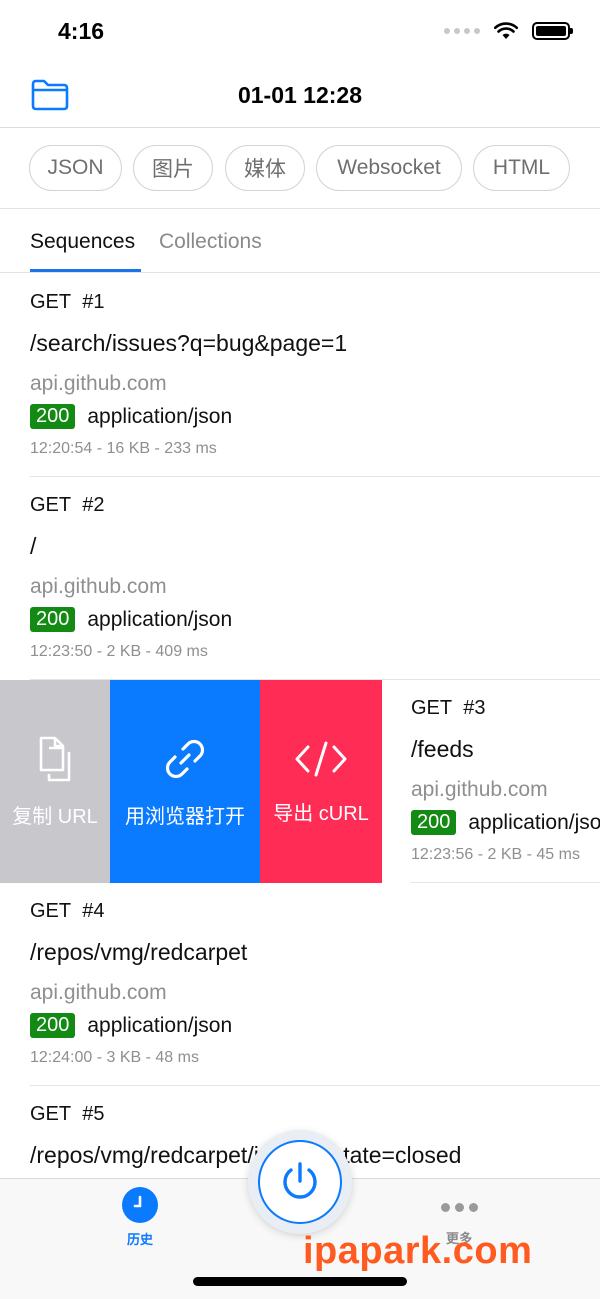  I want to click on request-path: /repos/vmg/redcarpet, so click(139, 952).